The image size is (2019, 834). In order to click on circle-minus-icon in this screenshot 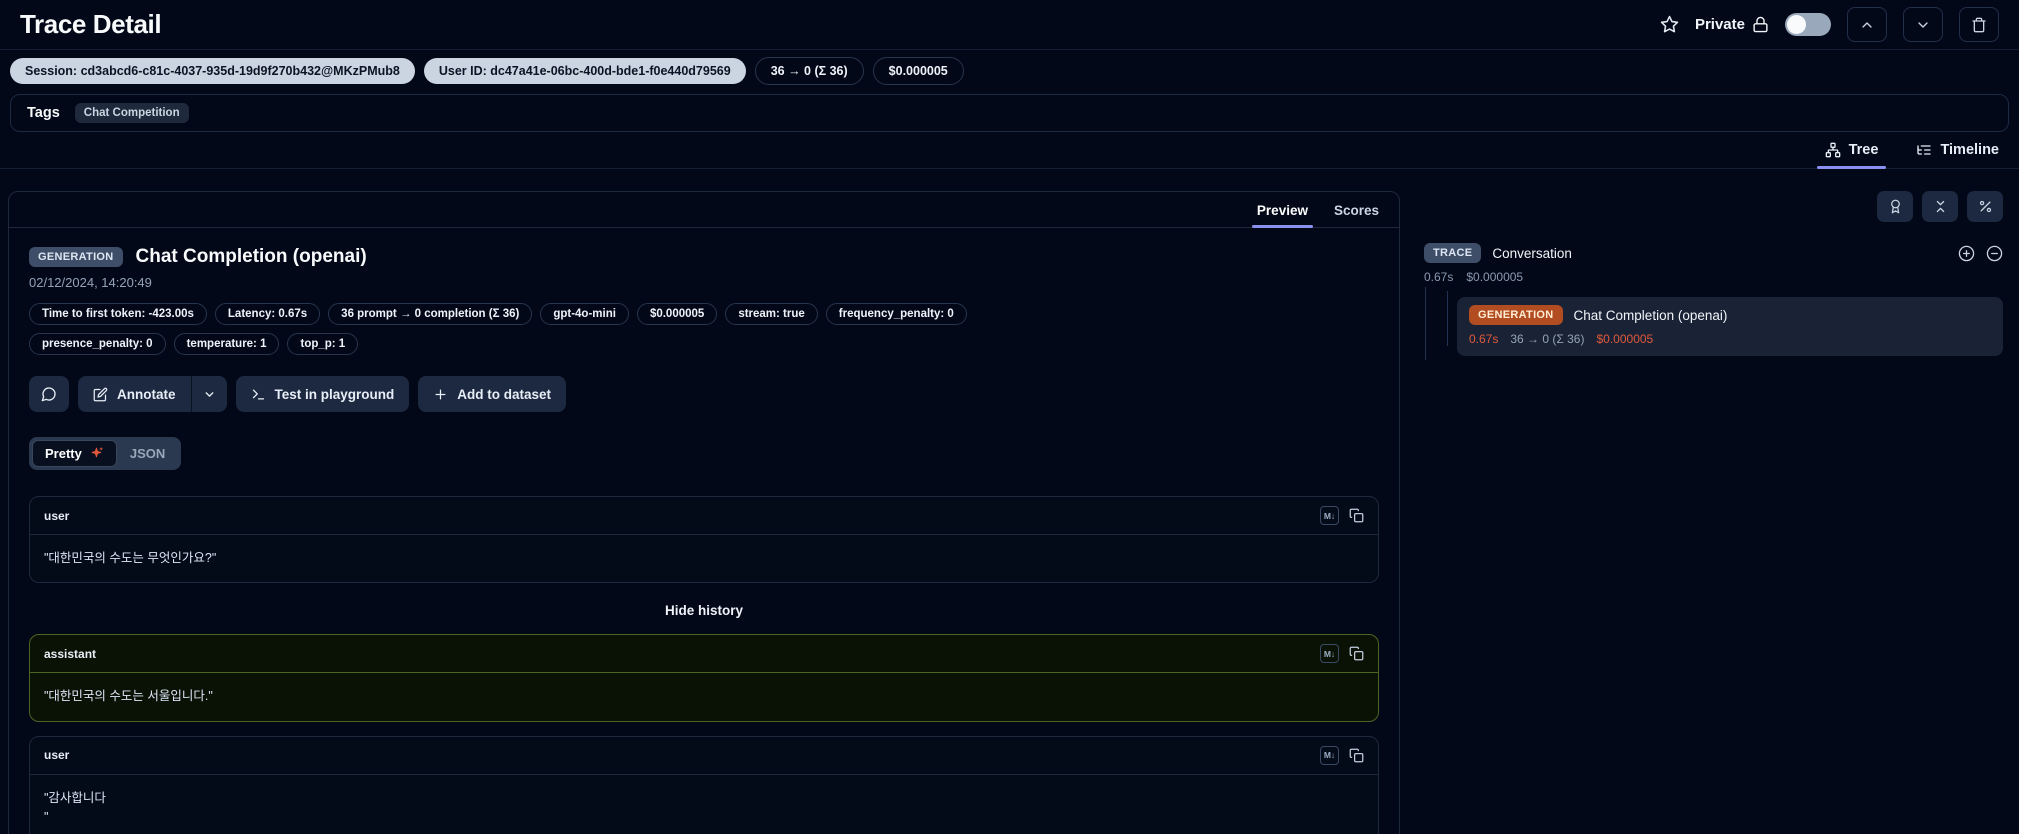, I will do `click(1994, 253)`.